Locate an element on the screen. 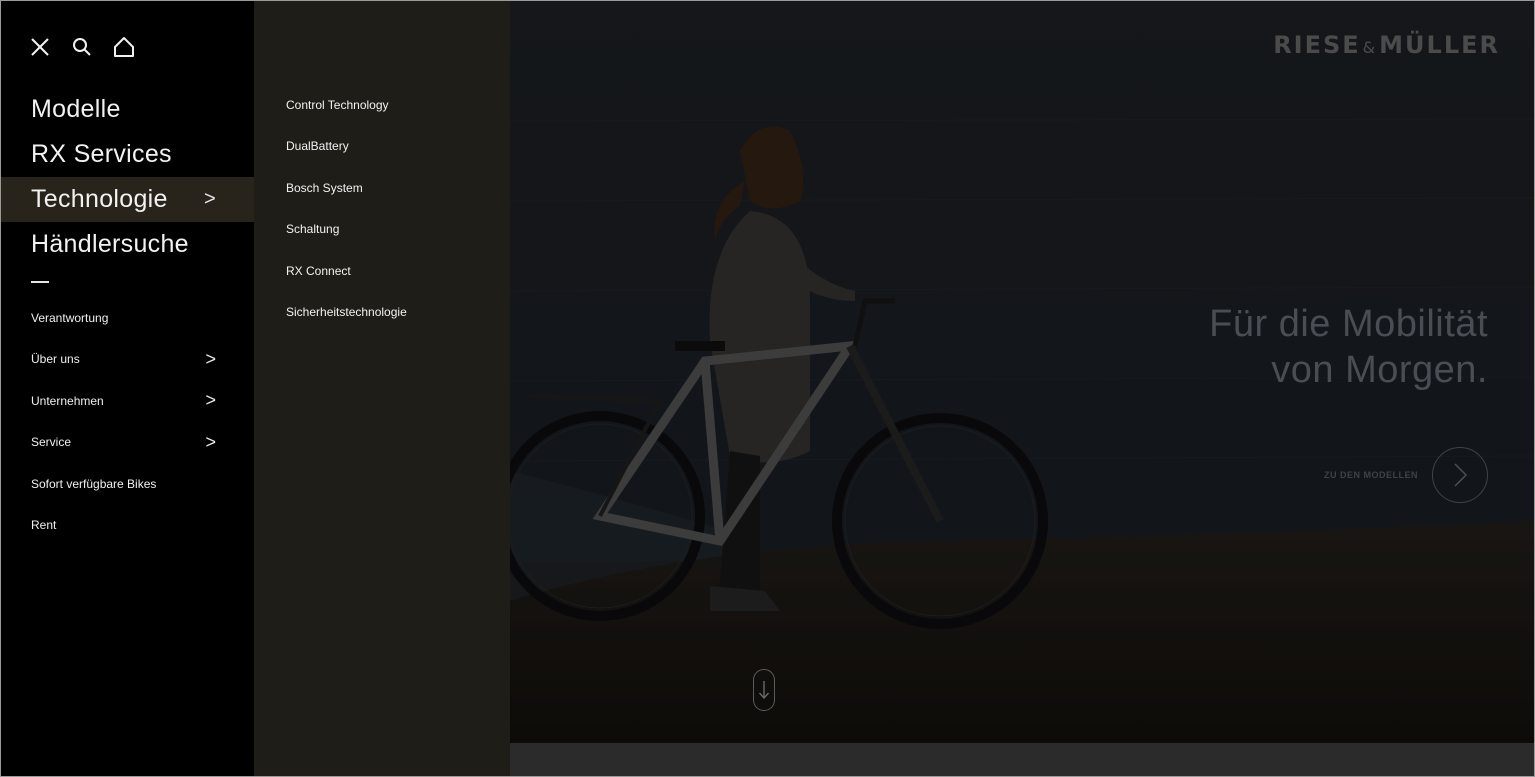  nav-item-label: Modelle is located at coordinates (76, 109).